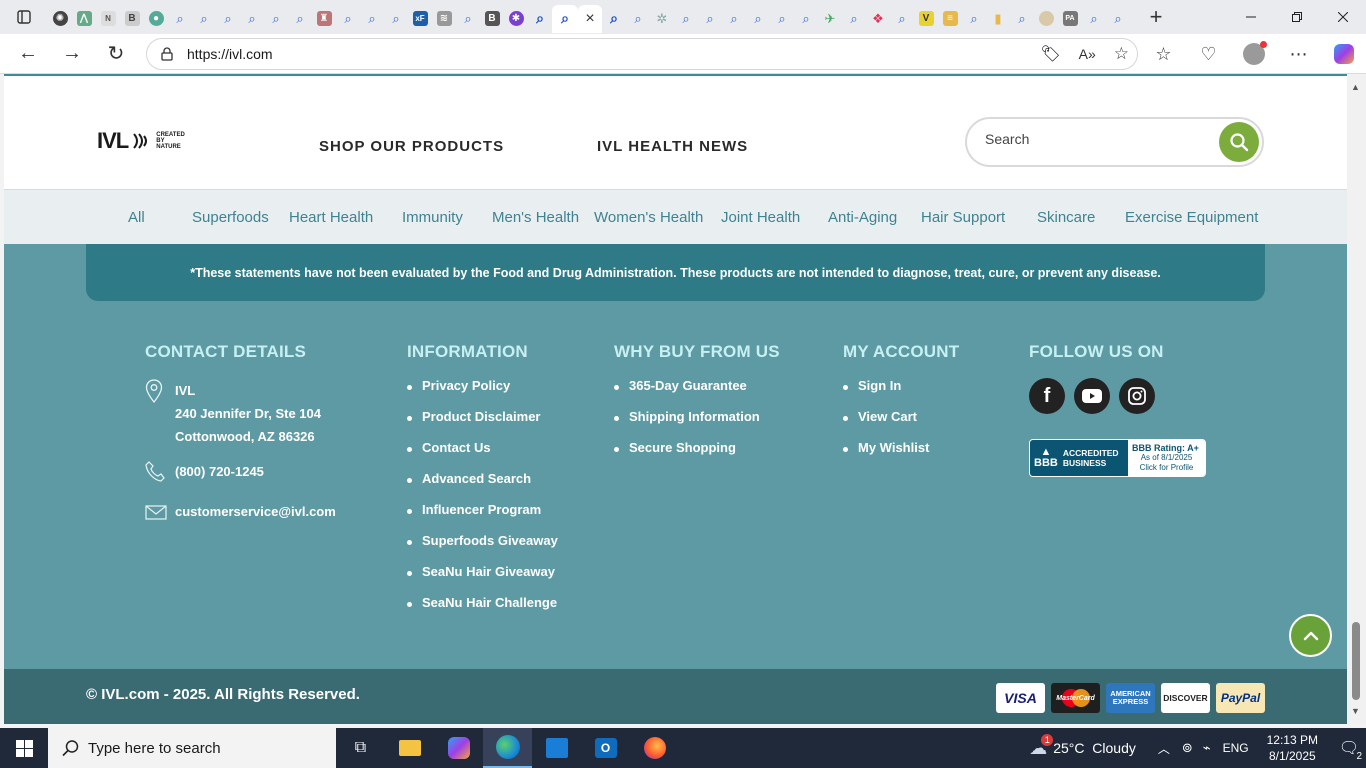  I want to click on tab: ✱, so click(516, 19).